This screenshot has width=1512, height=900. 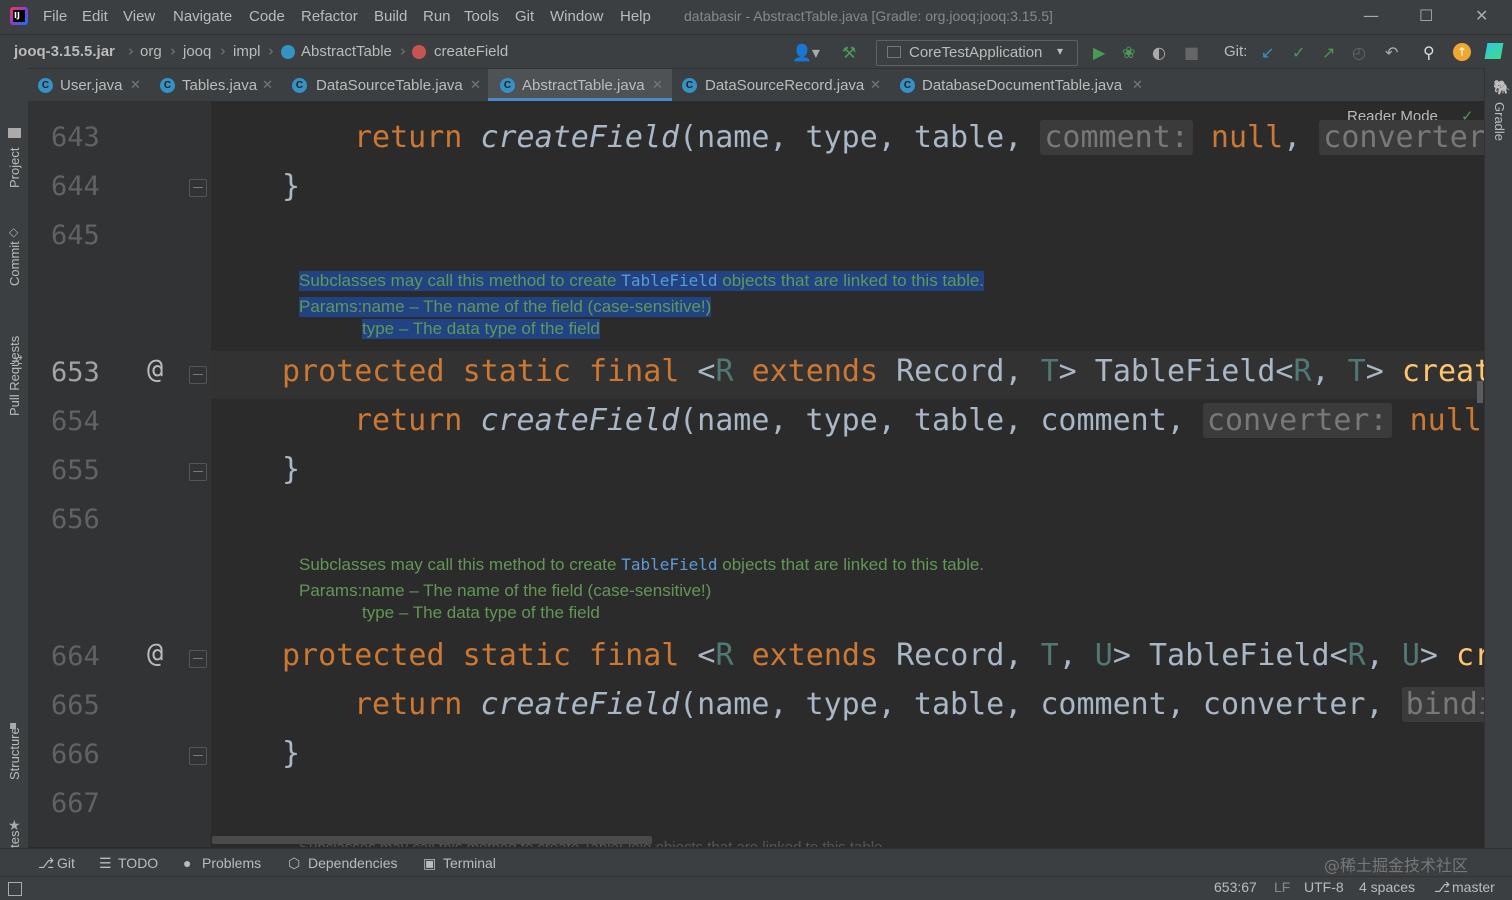 I want to click on class-icon: C, so click(x=167, y=85).